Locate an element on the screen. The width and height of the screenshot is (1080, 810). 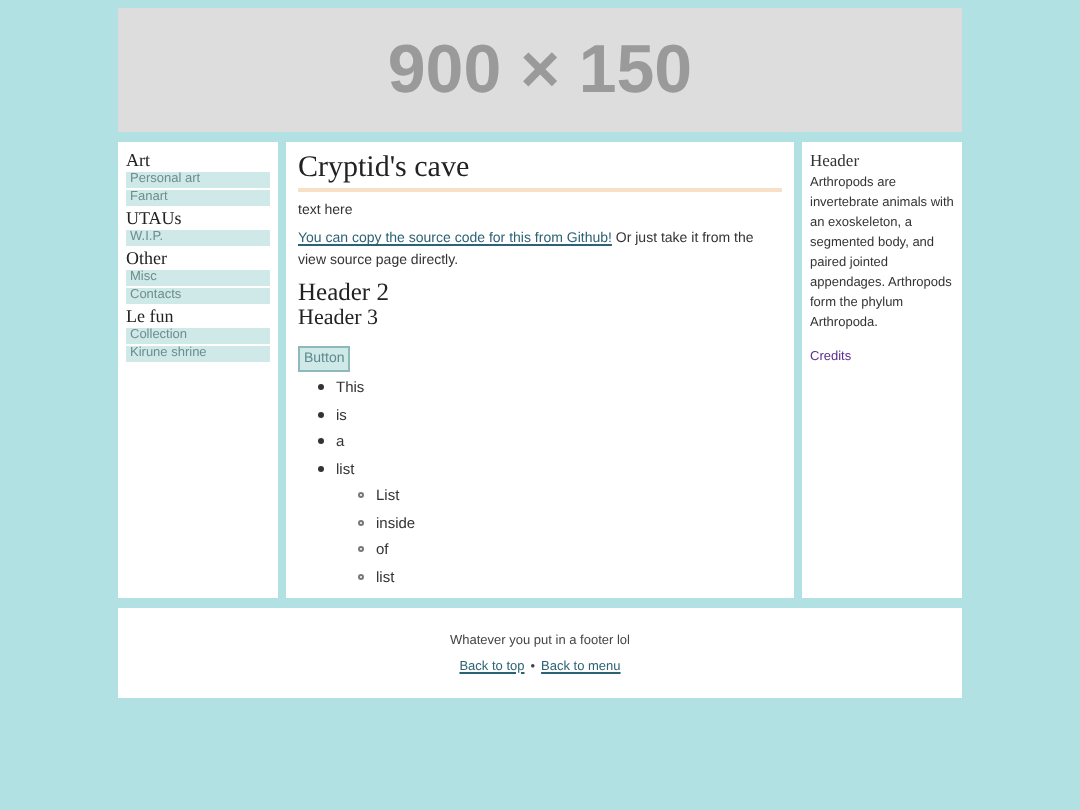
sidebar-heading: Other is located at coordinates (147, 259).